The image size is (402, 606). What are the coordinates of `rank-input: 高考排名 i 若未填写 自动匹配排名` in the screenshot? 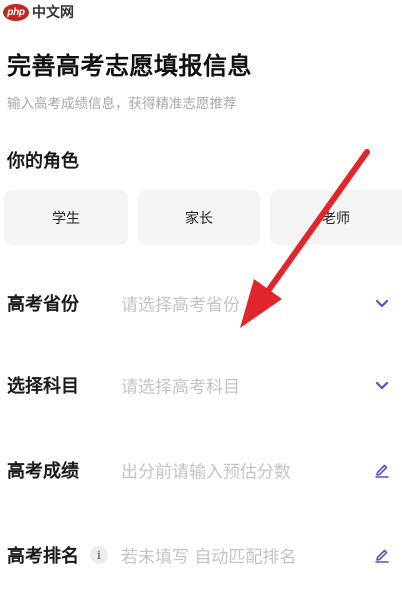 It's located at (201, 555).